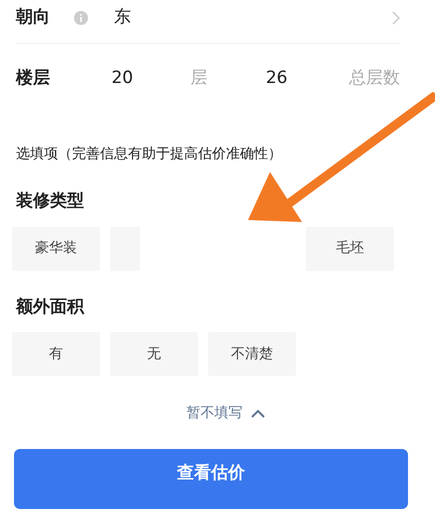 Image resolution: width=435 pixels, height=516 pixels. I want to click on option-button: 豪华装, so click(56, 248).